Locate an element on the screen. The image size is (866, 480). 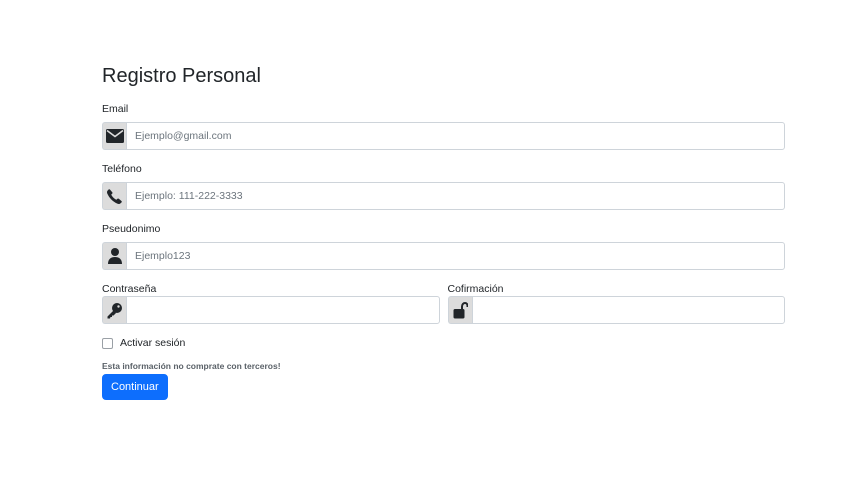
password-label: Contraseña is located at coordinates (129, 289).